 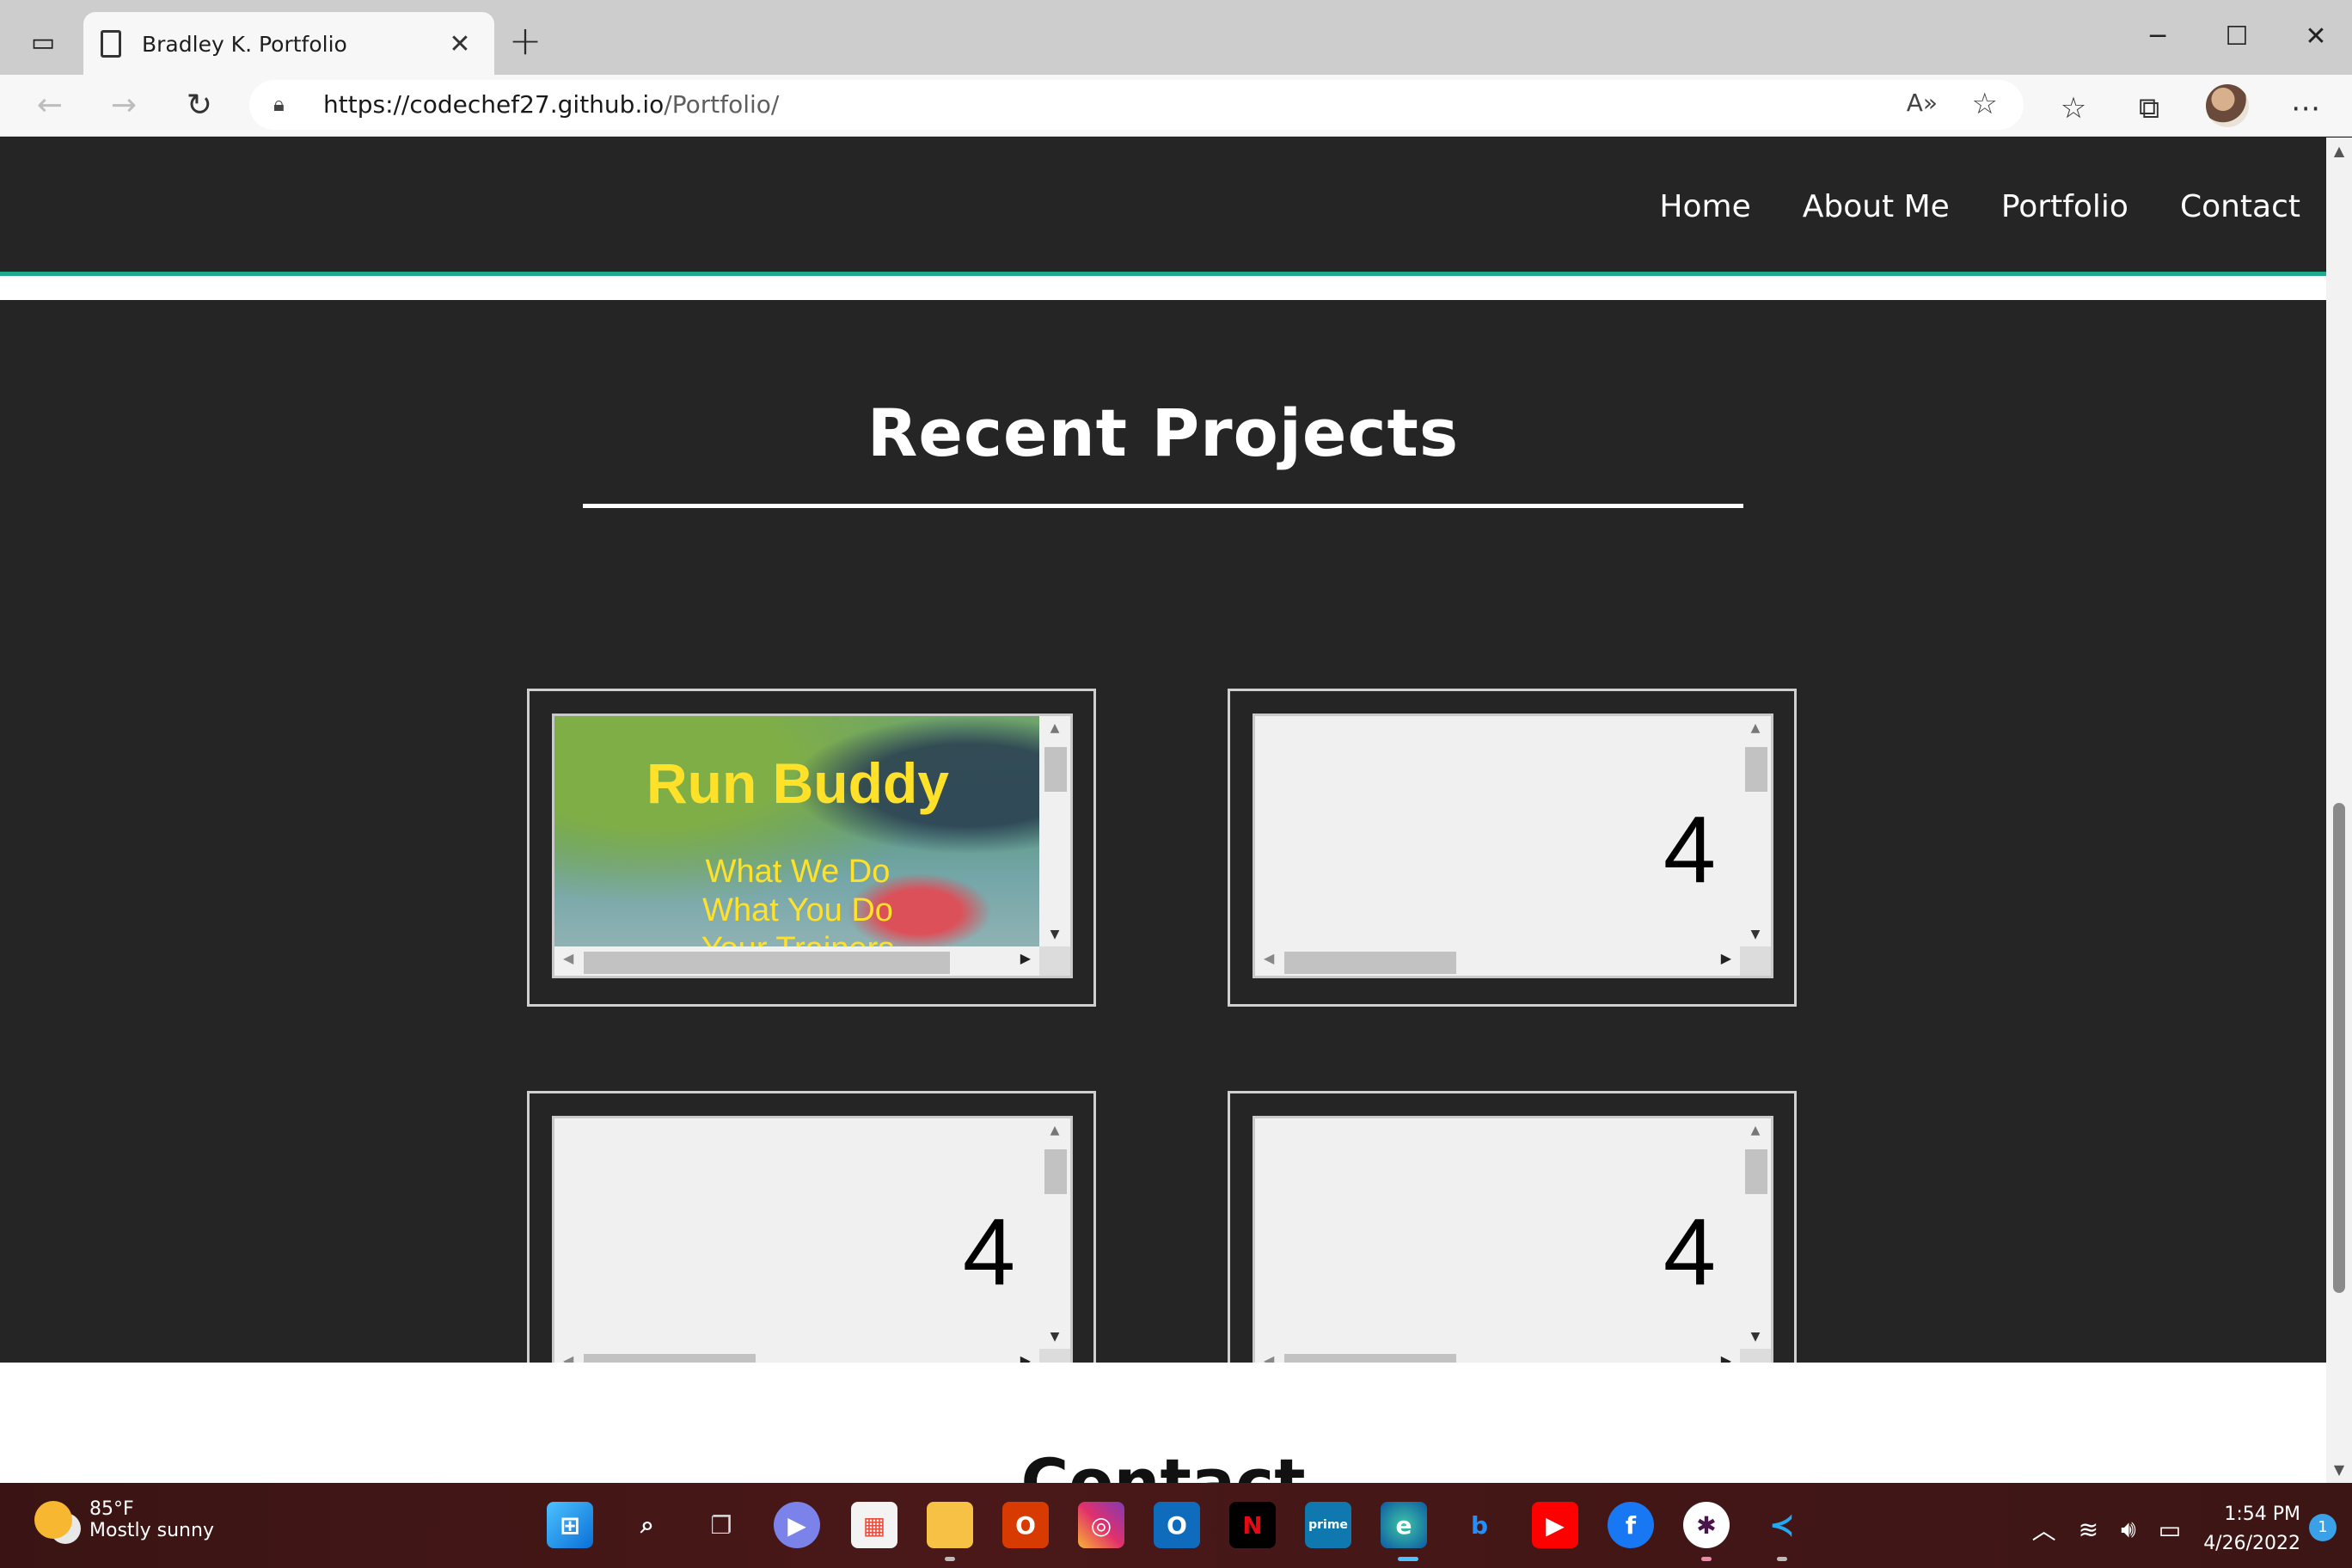 What do you see at coordinates (284, 105) in the screenshot?
I see `lock-icon: 🔒︎` at bounding box center [284, 105].